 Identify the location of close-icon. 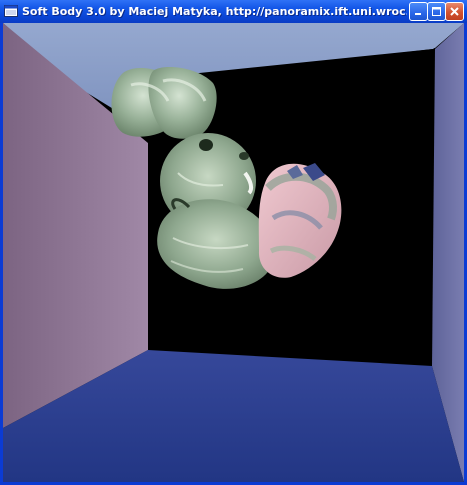
(454, 11).